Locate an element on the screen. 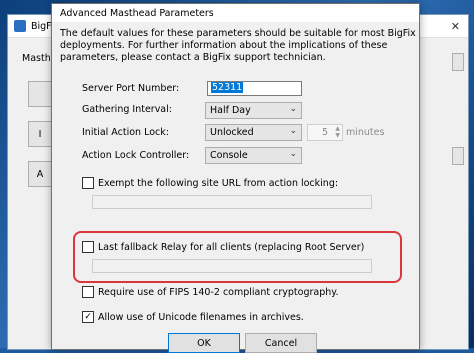 This screenshot has width=474, height=353. last-fallback-relay-input is located at coordinates (232, 266).